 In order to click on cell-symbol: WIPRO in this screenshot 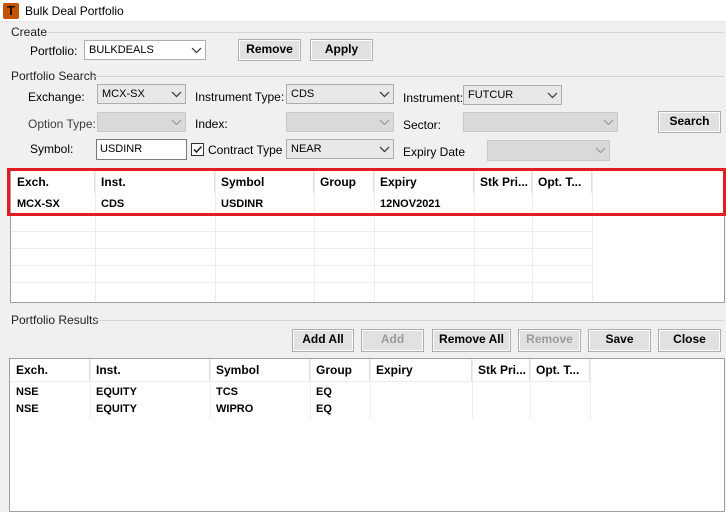, I will do `click(235, 409)`.